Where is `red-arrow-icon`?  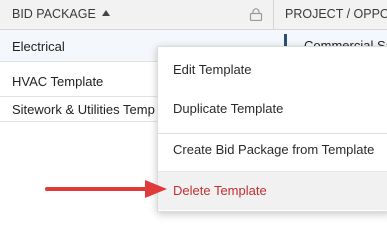
red-arrow-icon is located at coordinates (106, 189).